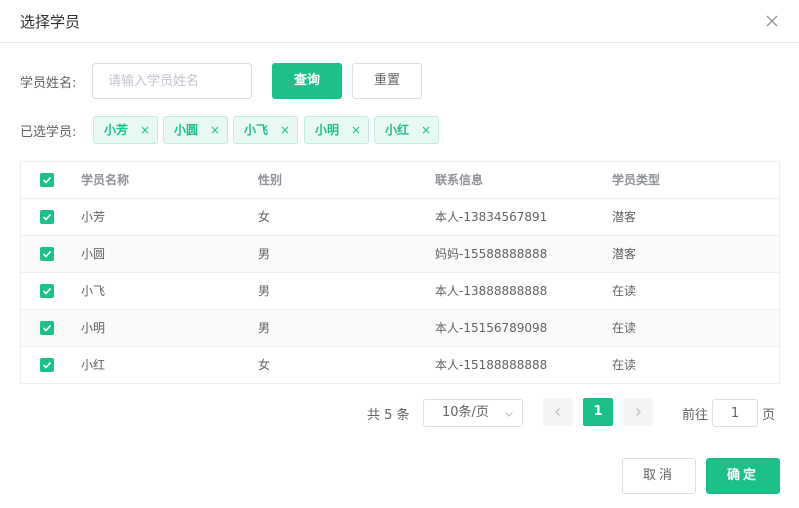 Image resolution: width=799 pixels, height=508 pixels. I want to click on cell-name: 小圆, so click(93, 254).